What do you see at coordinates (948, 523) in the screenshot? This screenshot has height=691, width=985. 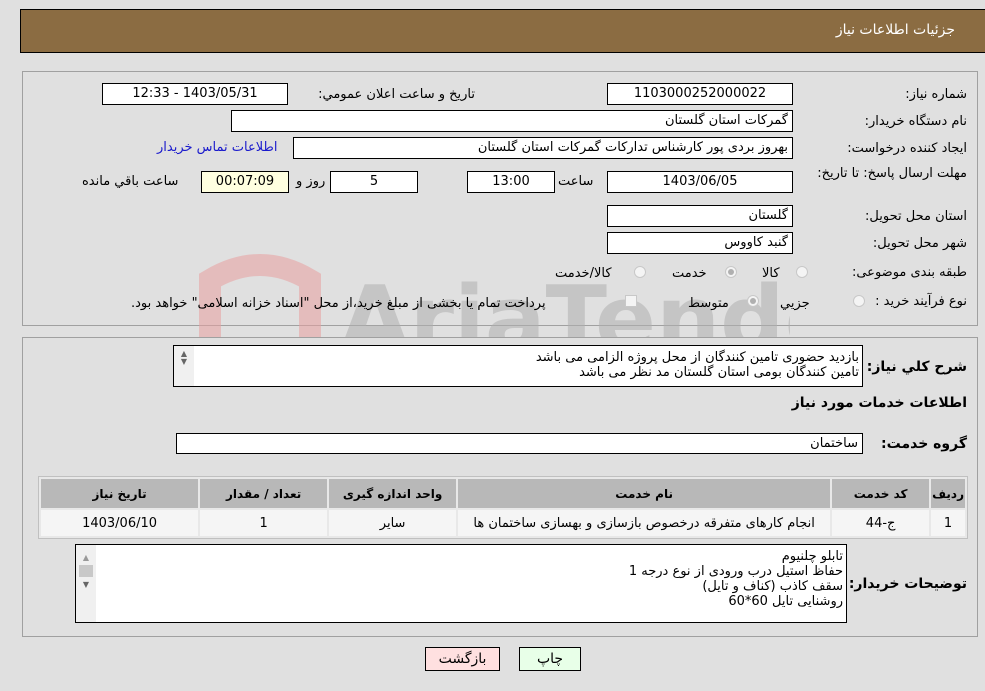 I see `cell-row-number: 1` at bounding box center [948, 523].